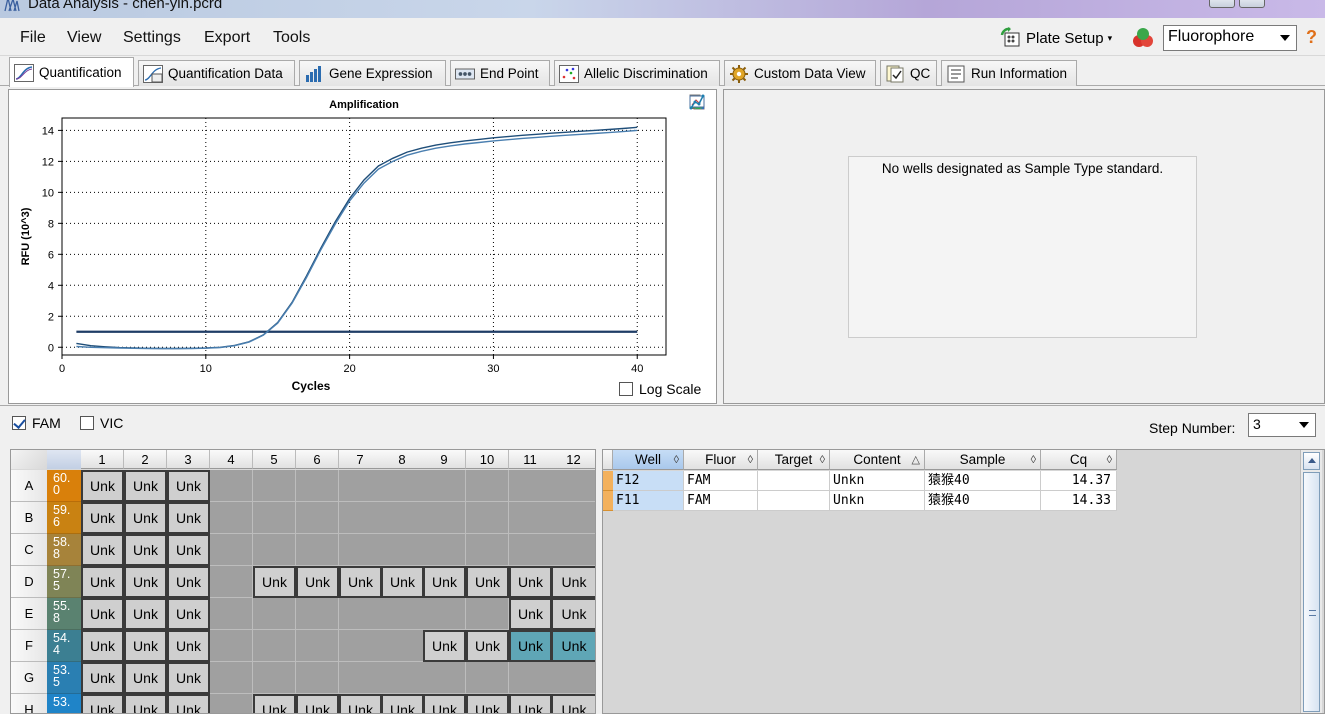 The height and width of the screenshot is (714, 1325). What do you see at coordinates (794, 460) in the screenshot?
I see `results-column-target: Target ◊` at bounding box center [794, 460].